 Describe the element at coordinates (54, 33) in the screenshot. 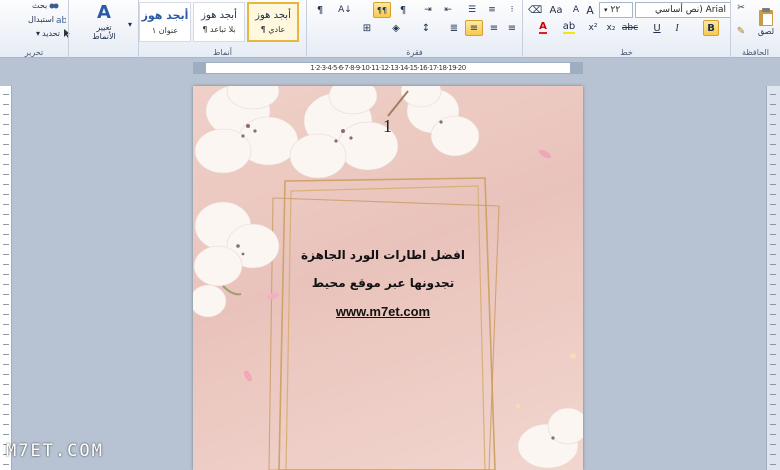

I see `select-button: ▾ تحديد` at that location.